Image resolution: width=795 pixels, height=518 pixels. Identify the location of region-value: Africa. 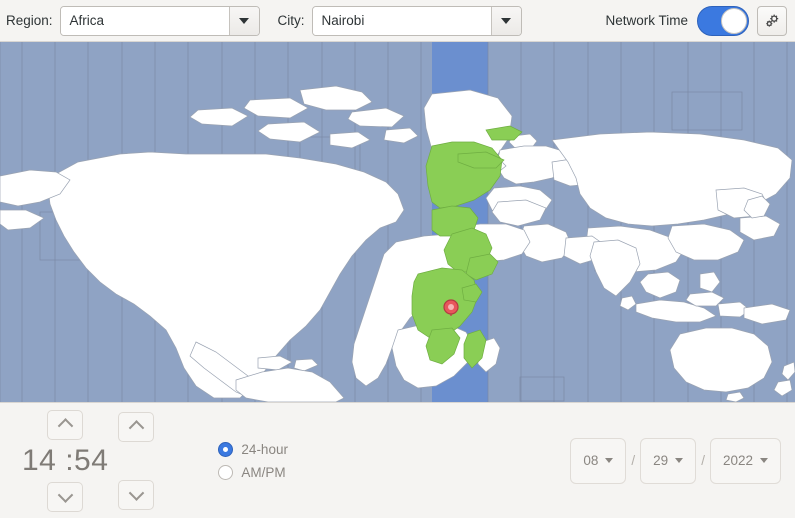
(144, 20).